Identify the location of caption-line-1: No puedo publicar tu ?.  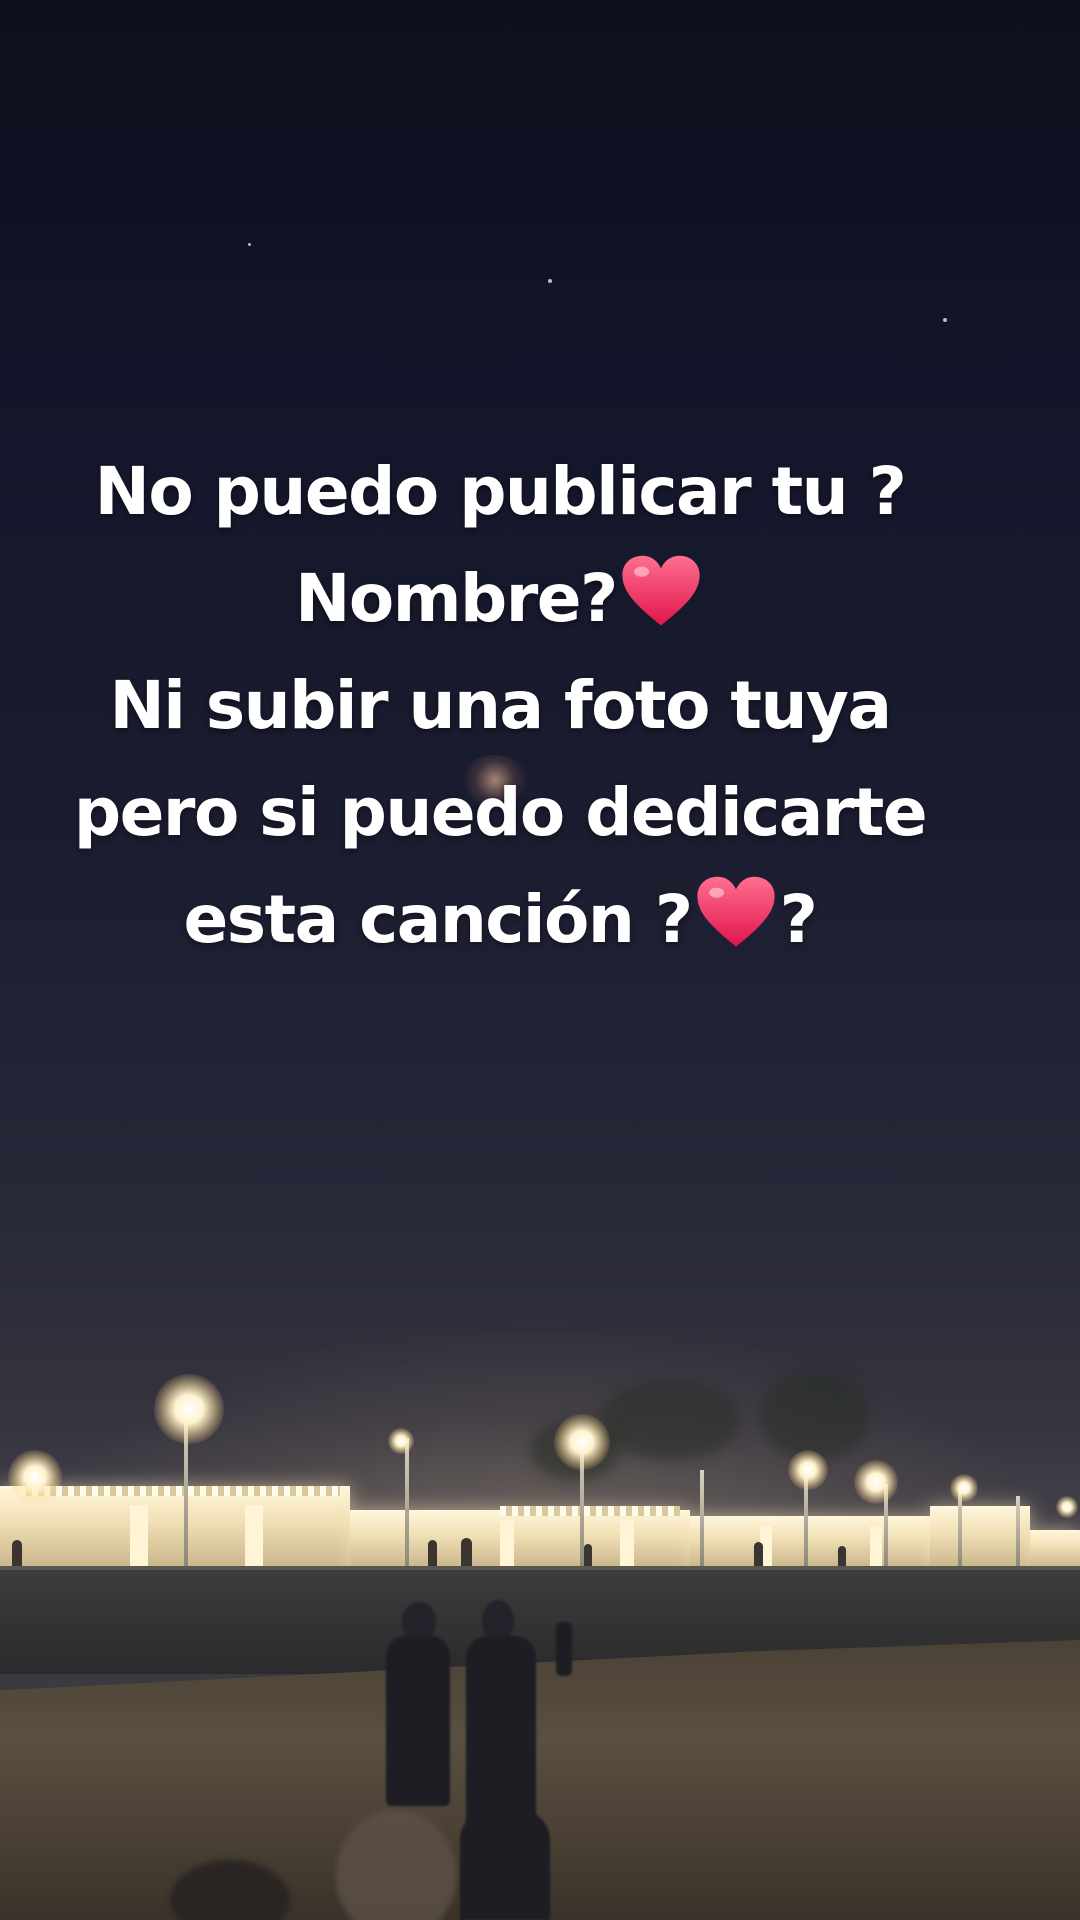
(500, 491).